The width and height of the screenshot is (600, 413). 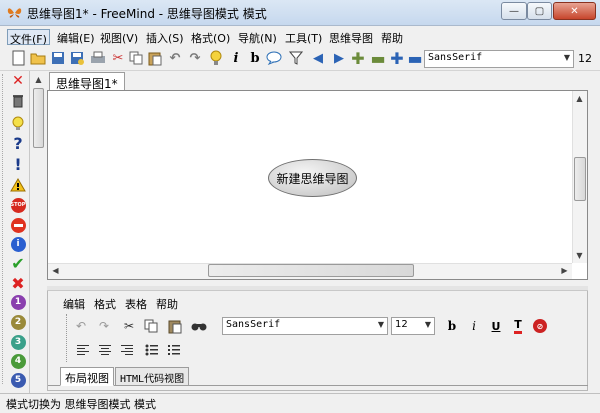 What do you see at coordinates (18, 380) in the screenshot?
I see `priority-5-icon: 5` at bounding box center [18, 380].